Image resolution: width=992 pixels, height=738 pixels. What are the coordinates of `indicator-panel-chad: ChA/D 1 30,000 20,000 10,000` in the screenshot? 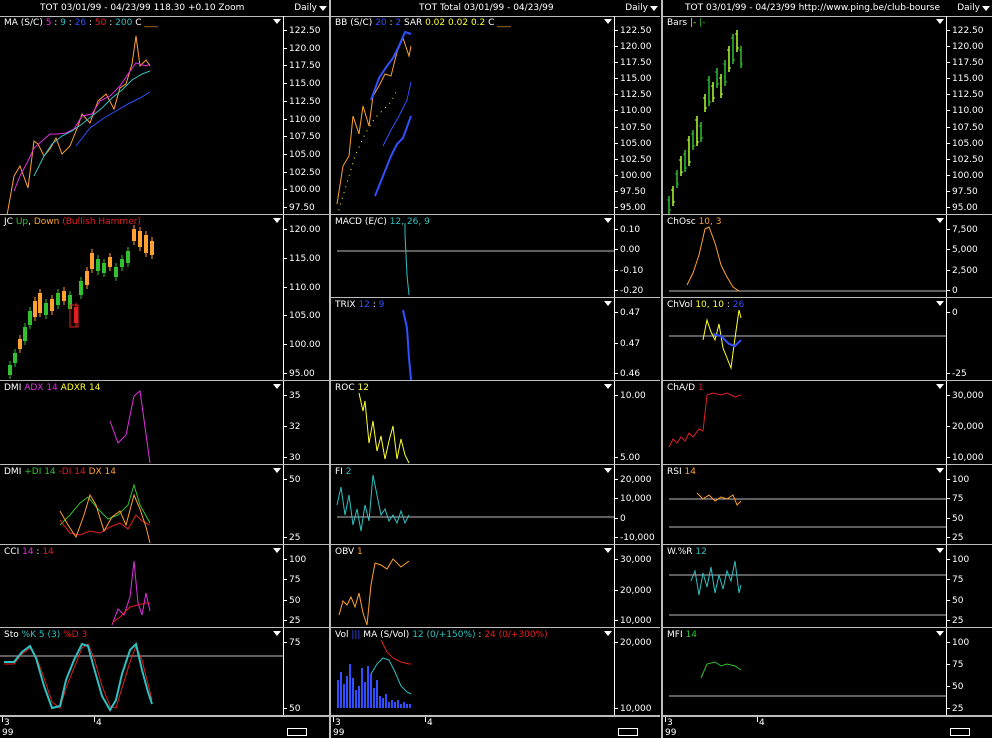 It's located at (827, 423).